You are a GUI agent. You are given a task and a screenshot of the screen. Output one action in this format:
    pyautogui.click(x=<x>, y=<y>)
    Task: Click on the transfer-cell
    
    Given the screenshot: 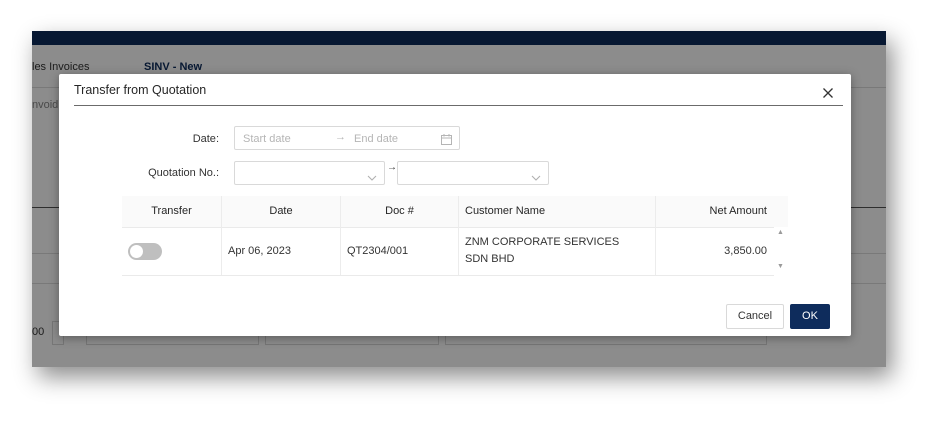 What is the action you would take?
    pyautogui.click(x=171, y=251)
    